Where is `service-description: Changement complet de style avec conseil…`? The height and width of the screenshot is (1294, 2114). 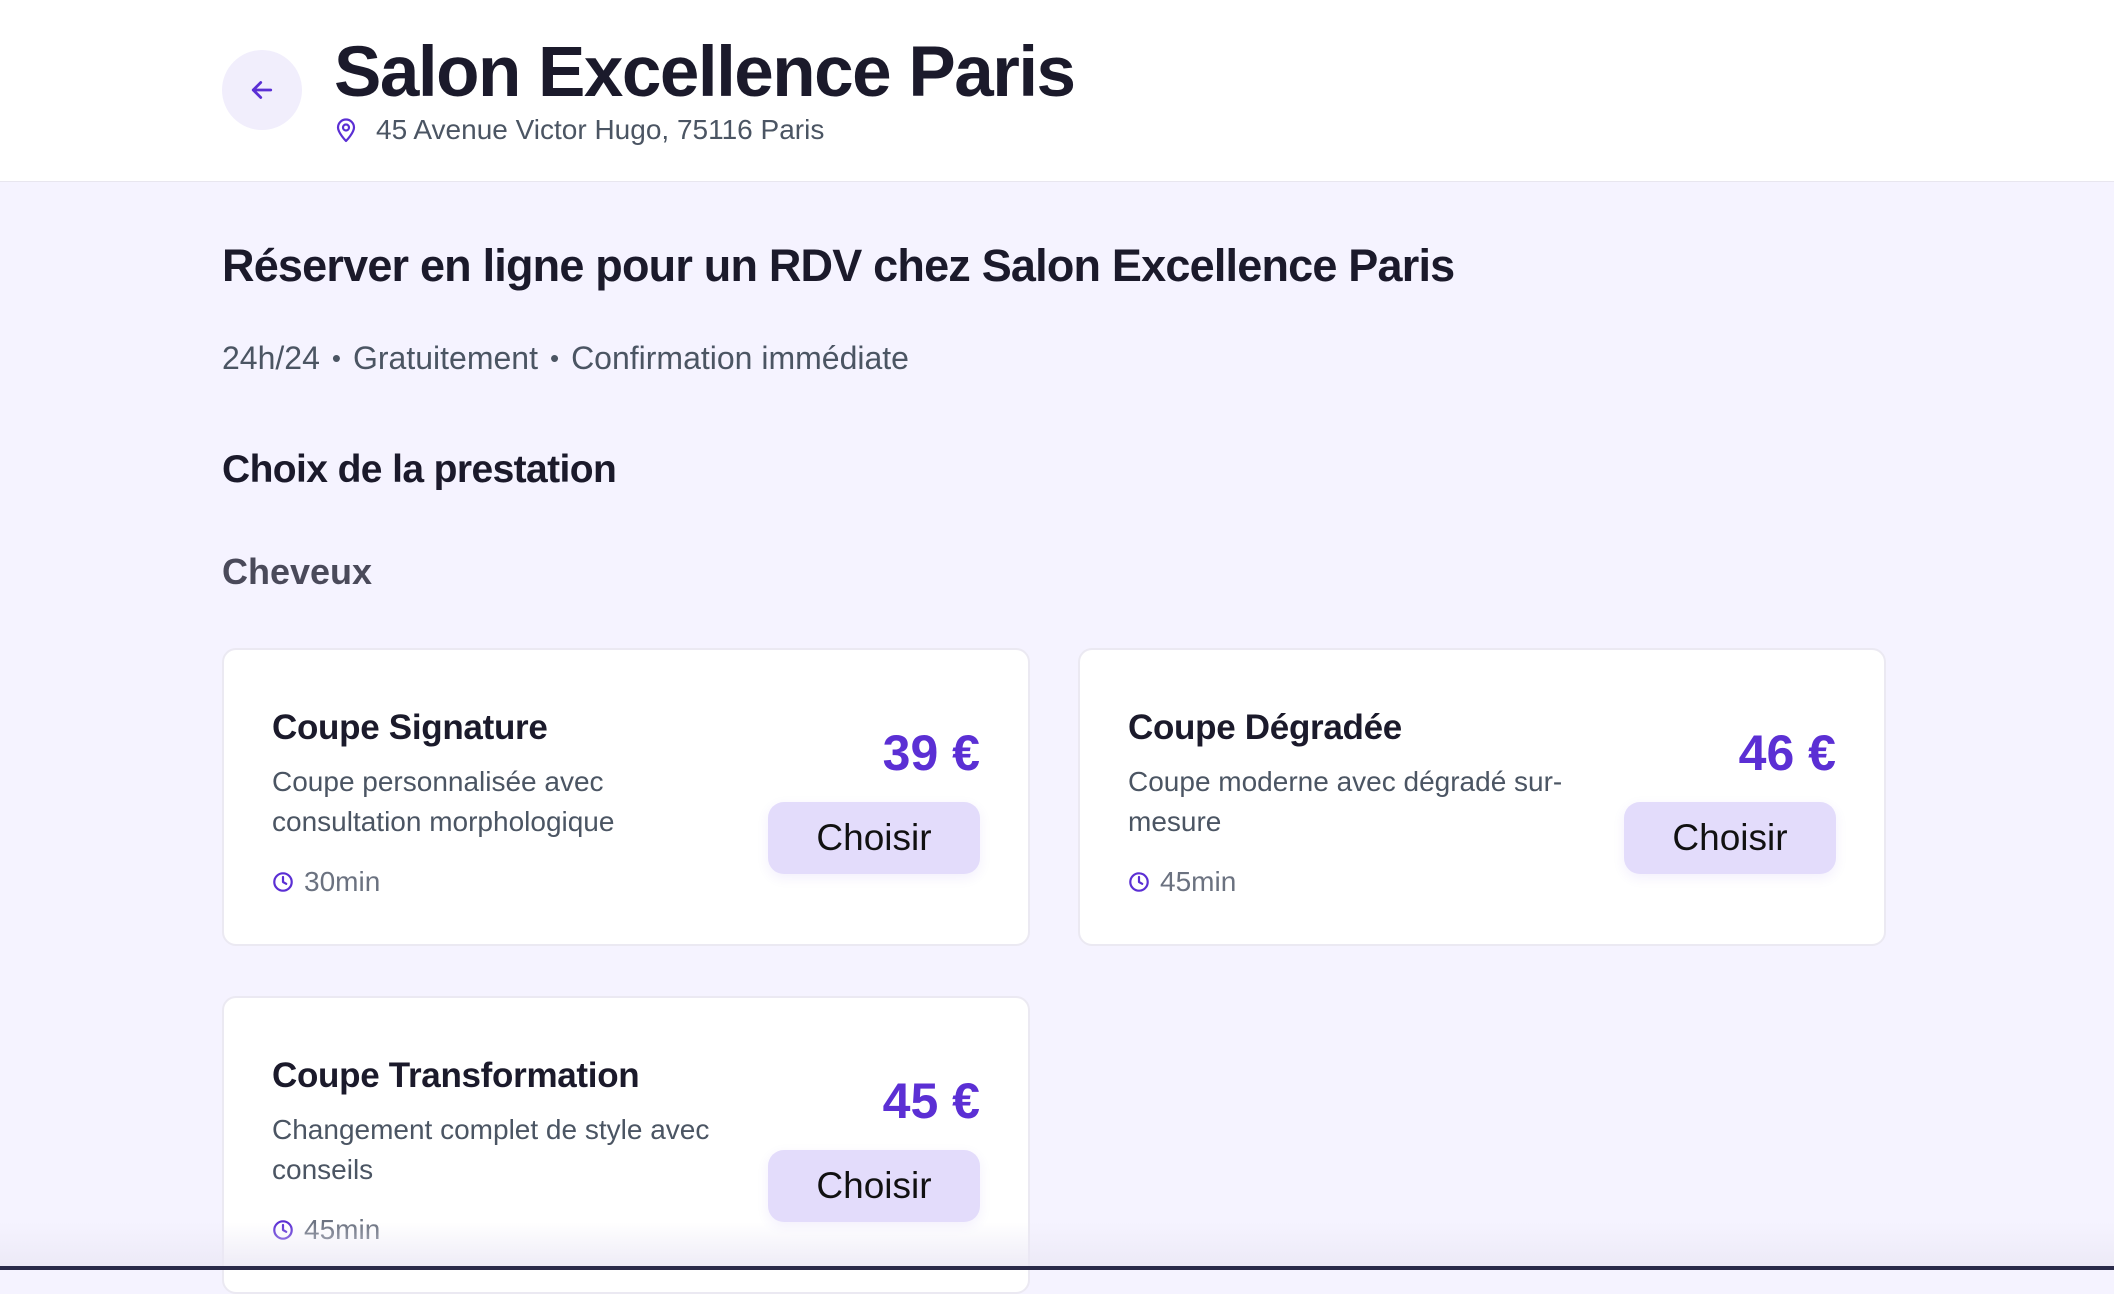
service-description: Changement complet de style avec conseil… is located at coordinates (491, 1149).